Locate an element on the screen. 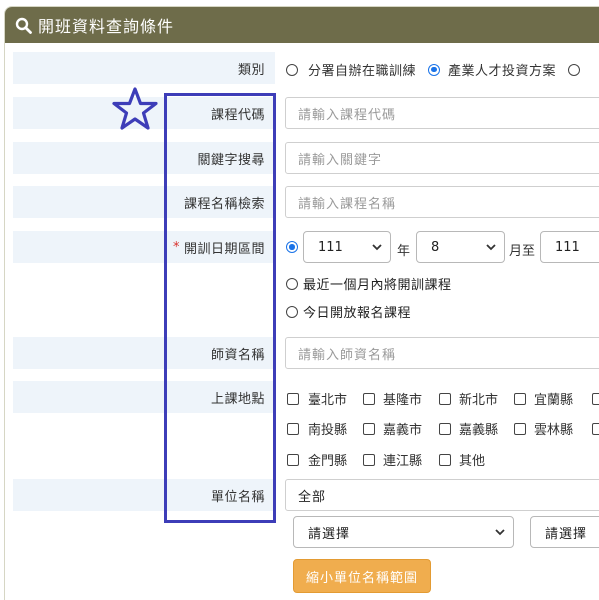  start-year-value: 111 is located at coordinates (330, 247).